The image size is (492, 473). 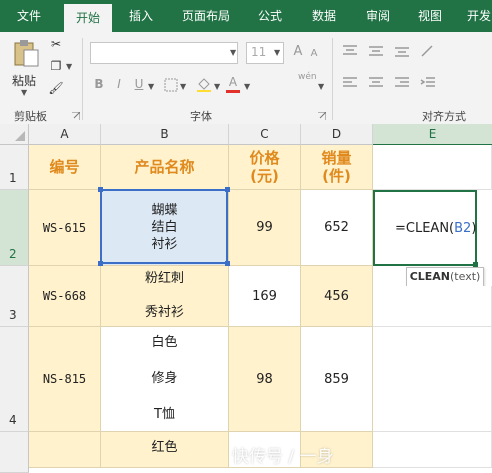 I want to click on paste-button: 粘贴 ▼, so click(x=25, y=67).